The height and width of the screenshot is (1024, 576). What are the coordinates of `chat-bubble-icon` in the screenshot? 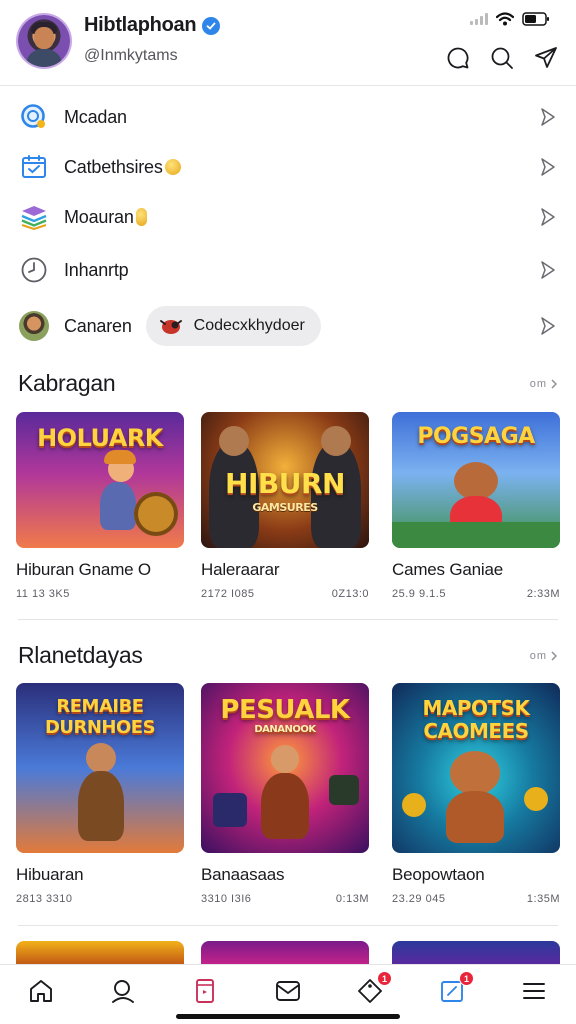 It's located at (458, 58).